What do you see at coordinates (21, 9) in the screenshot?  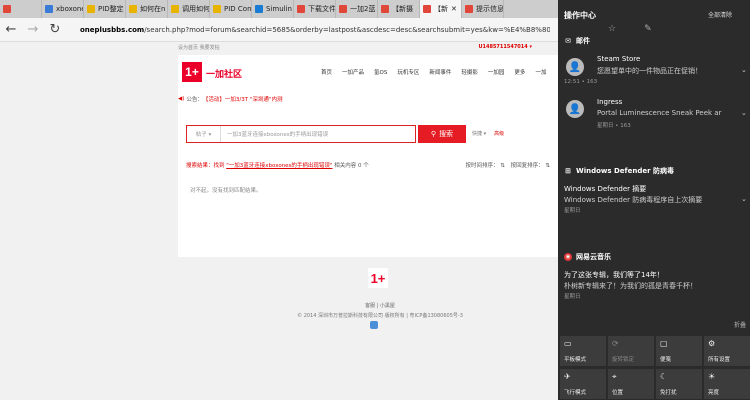 I see `browser-tab` at bounding box center [21, 9].